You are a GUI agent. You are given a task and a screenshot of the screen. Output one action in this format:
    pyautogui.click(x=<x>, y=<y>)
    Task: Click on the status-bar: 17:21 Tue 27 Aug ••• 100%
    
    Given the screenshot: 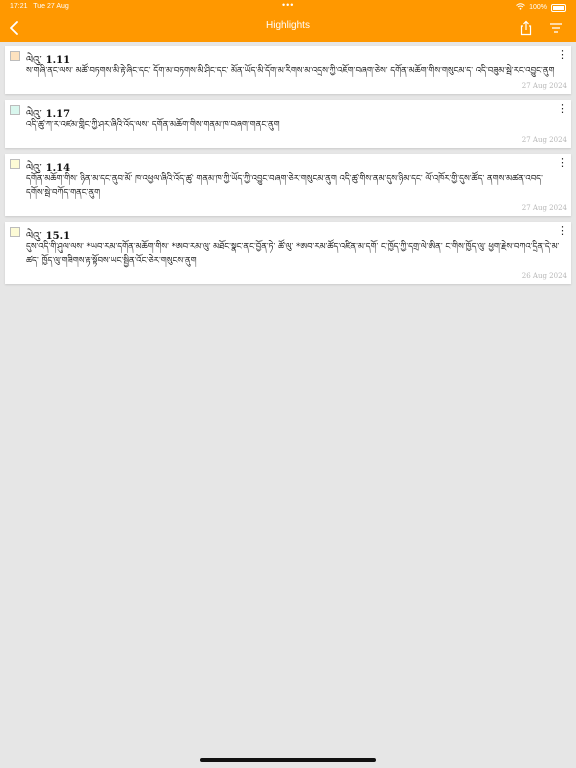 What is the action you would take?
    pyautogui.click(x=288, y=7)
    